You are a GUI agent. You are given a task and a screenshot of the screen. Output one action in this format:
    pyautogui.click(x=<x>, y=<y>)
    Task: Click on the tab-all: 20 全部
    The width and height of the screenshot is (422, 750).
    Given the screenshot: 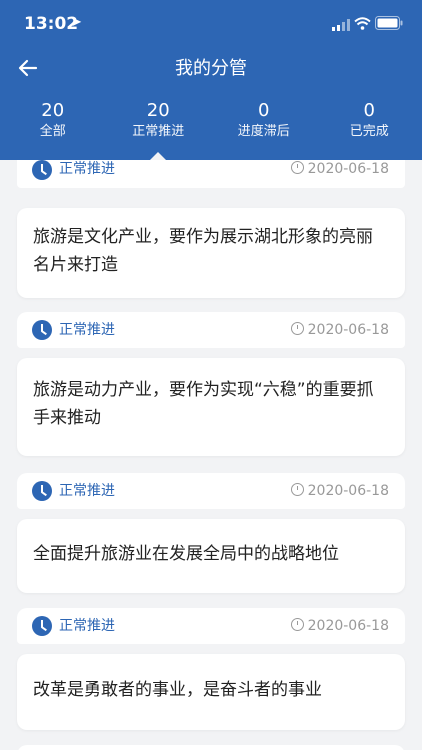 What is the action you would take?
    pyautogui.click(x=53, y=130)
    